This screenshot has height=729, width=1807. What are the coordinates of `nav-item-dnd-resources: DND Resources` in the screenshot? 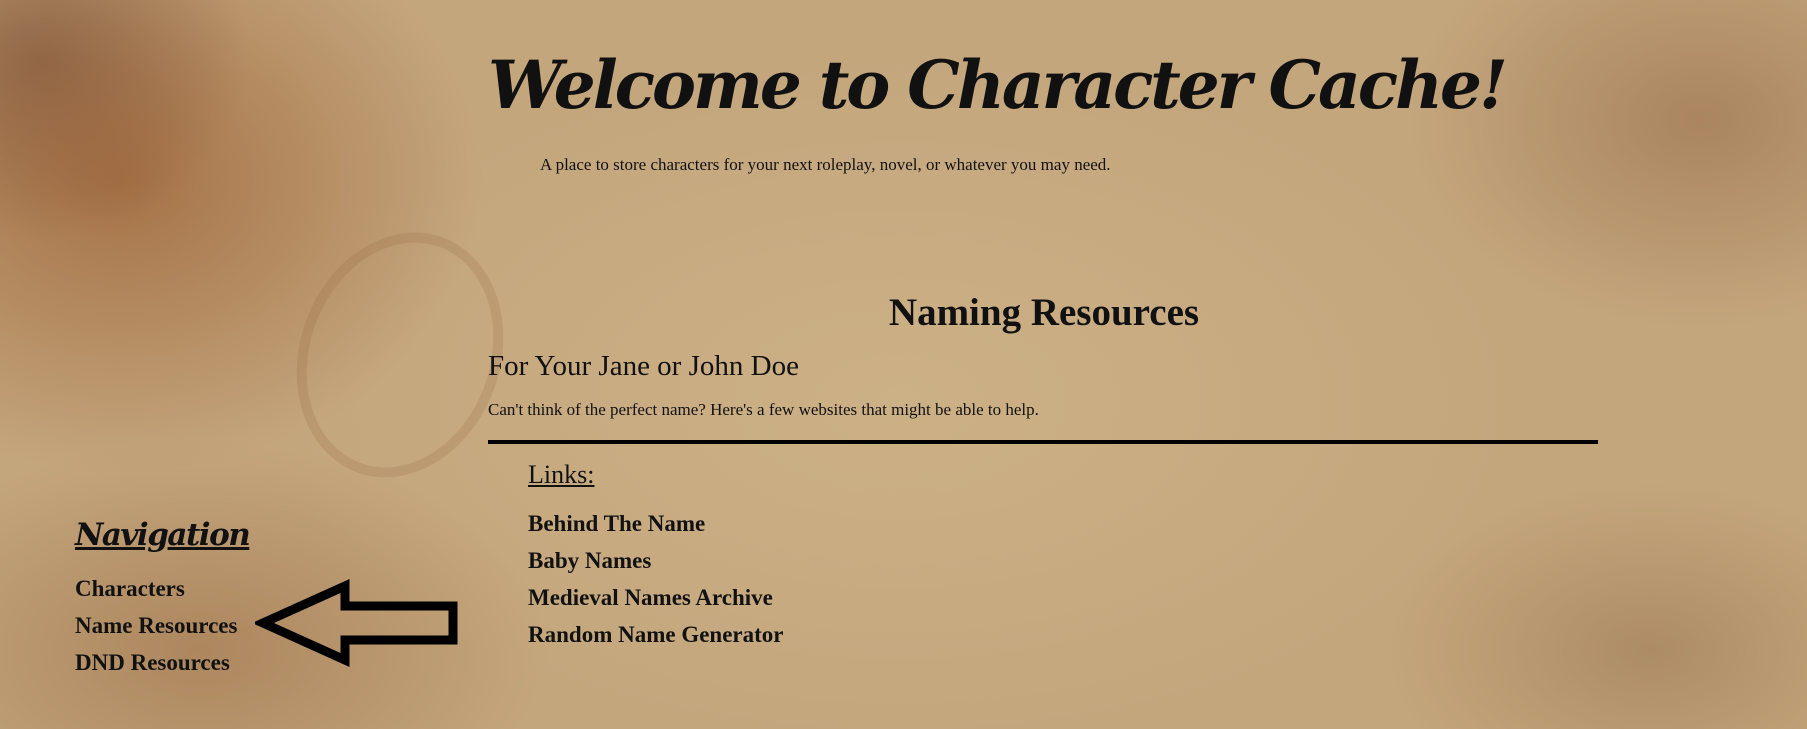 It's located at (152, 662).